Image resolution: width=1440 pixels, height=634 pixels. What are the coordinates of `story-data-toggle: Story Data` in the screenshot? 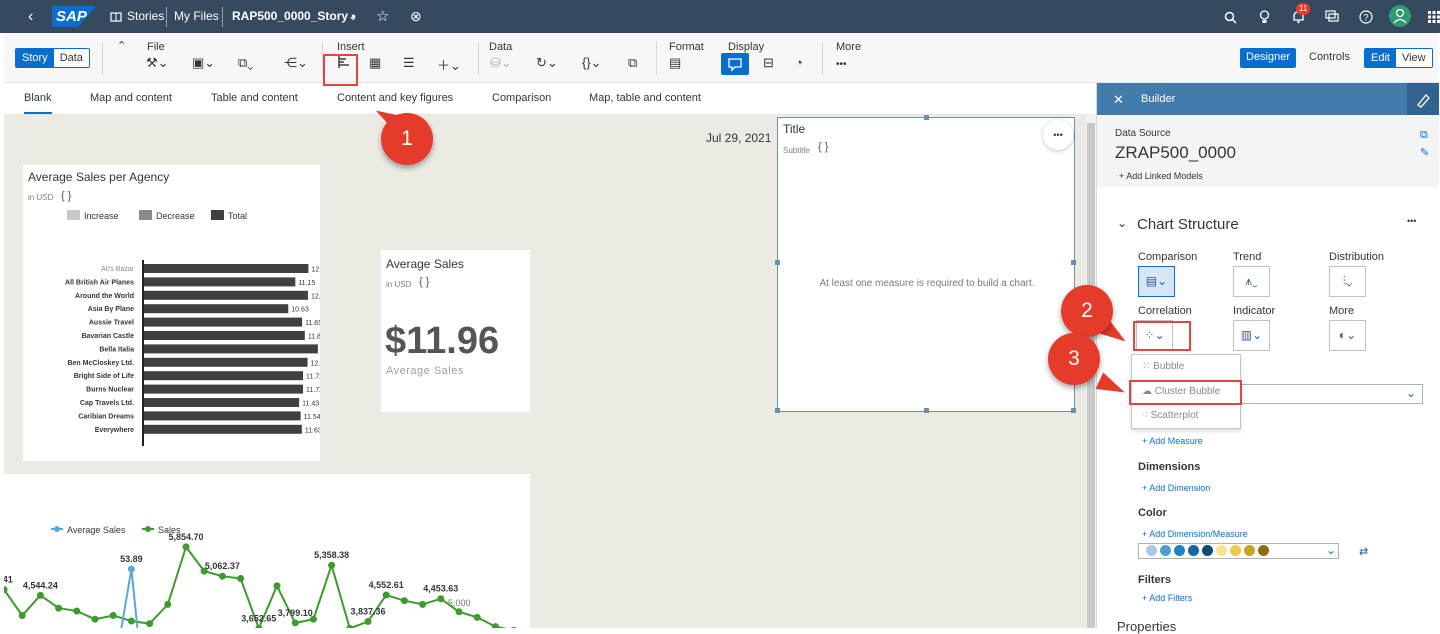 It's located at (52, 58).